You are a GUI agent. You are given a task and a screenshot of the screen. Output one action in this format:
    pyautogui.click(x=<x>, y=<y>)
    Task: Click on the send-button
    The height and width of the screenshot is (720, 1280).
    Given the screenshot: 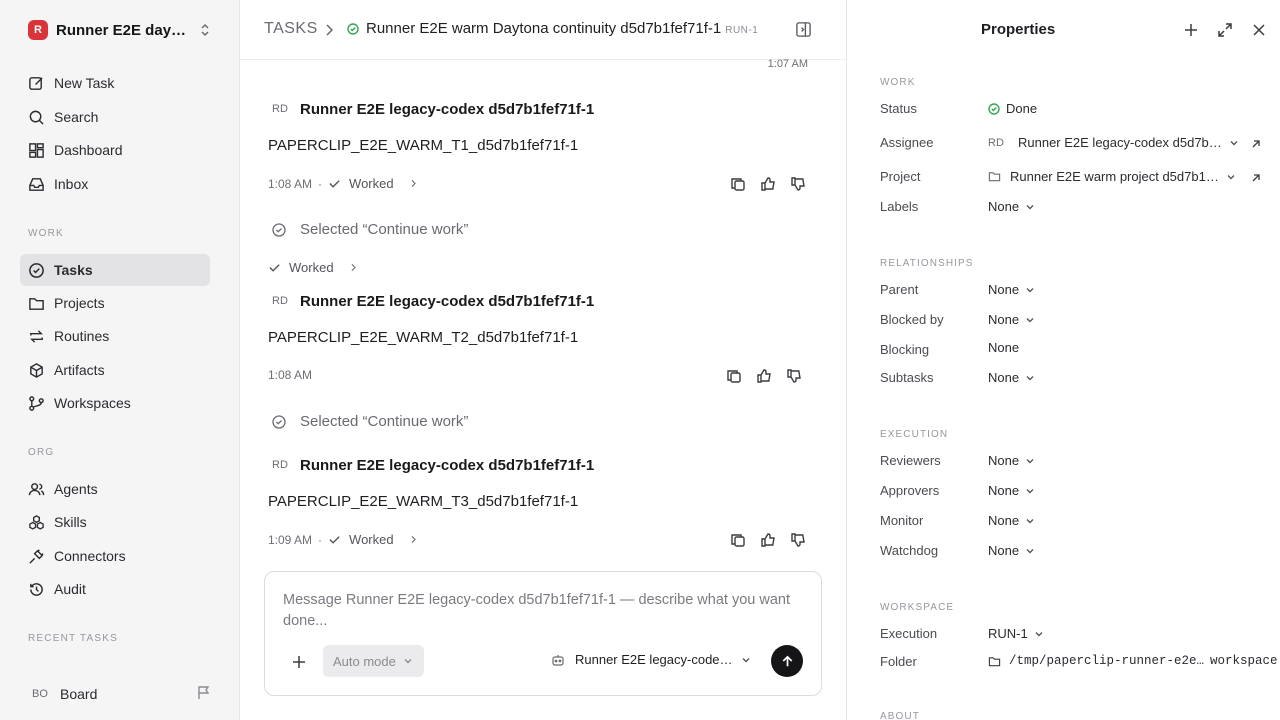 What is the action you would take?
    pyautogui.click(x=787, y=661)
    